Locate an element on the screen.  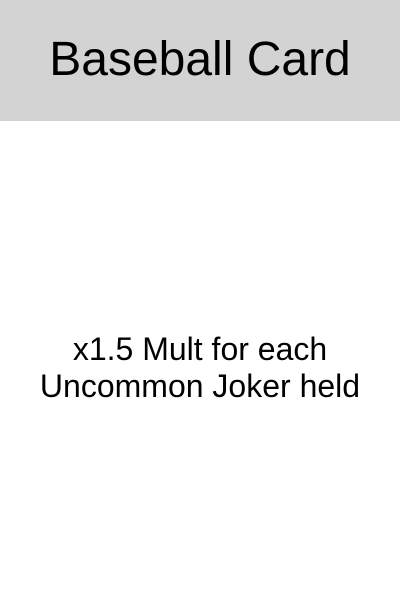
card-description-line-2: Uncommon Joker held is located at coordinates (200, 386).